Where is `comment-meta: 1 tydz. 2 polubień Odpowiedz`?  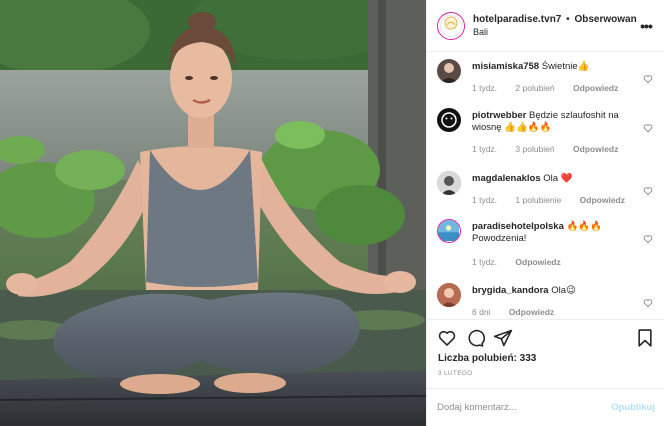
comment-meta: 1 tydz. 2 polubień Odpowiedz is located at coordinates (553, 88).